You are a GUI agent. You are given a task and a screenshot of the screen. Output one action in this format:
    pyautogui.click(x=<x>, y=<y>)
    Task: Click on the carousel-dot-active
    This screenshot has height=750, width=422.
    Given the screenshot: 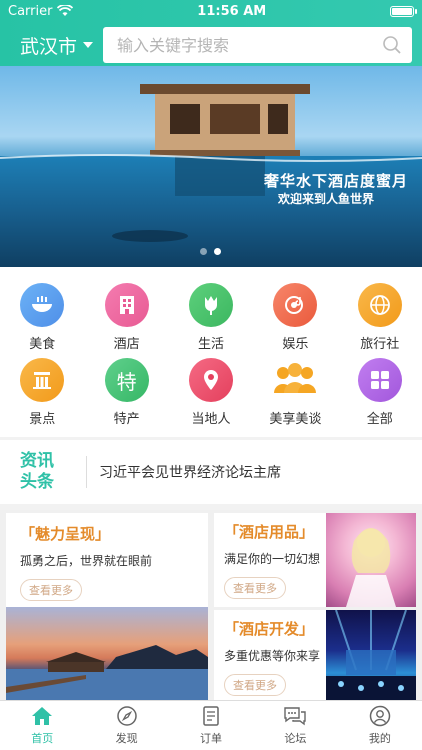 What is the action you would take?
    pyautogui.click(x=217, y=251)
    